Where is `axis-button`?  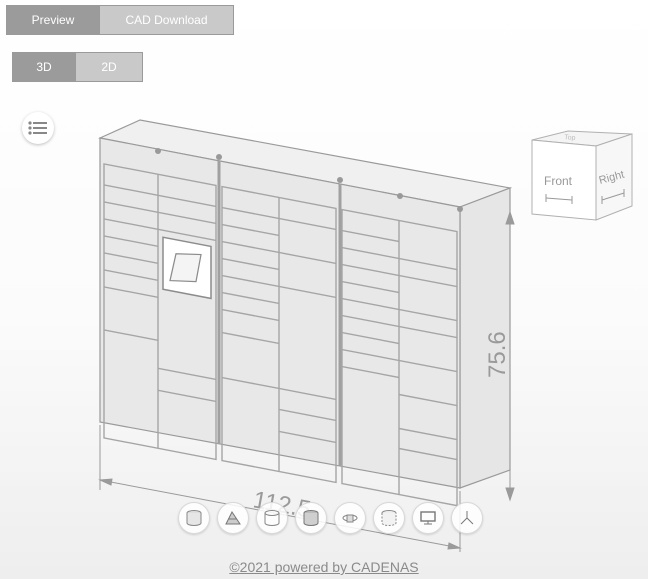 axis-button is located at coordinates (467, 518).